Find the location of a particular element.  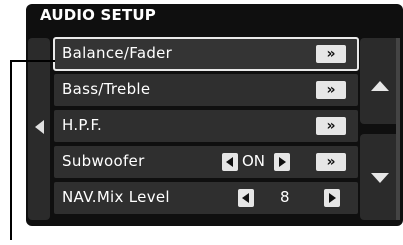

nav-mix-increase-button is located at coordinates (332, 198).